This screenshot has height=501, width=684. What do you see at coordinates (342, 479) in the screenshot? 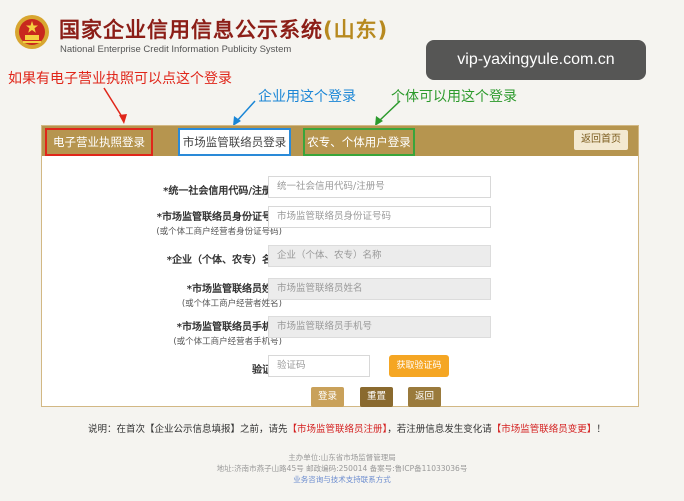
I see `footer-support-link: 业务咨询与技术支持联系方式` at bounding box center [342, 479].